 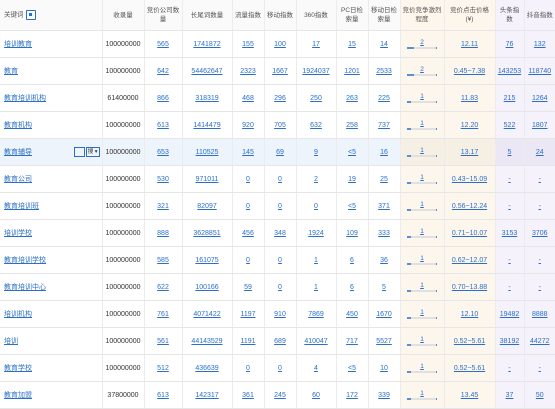 What do you see at coordinates (247, 314) in the screenshot?
I see `traffic-link: 1197` at bounding box center [247, 314].